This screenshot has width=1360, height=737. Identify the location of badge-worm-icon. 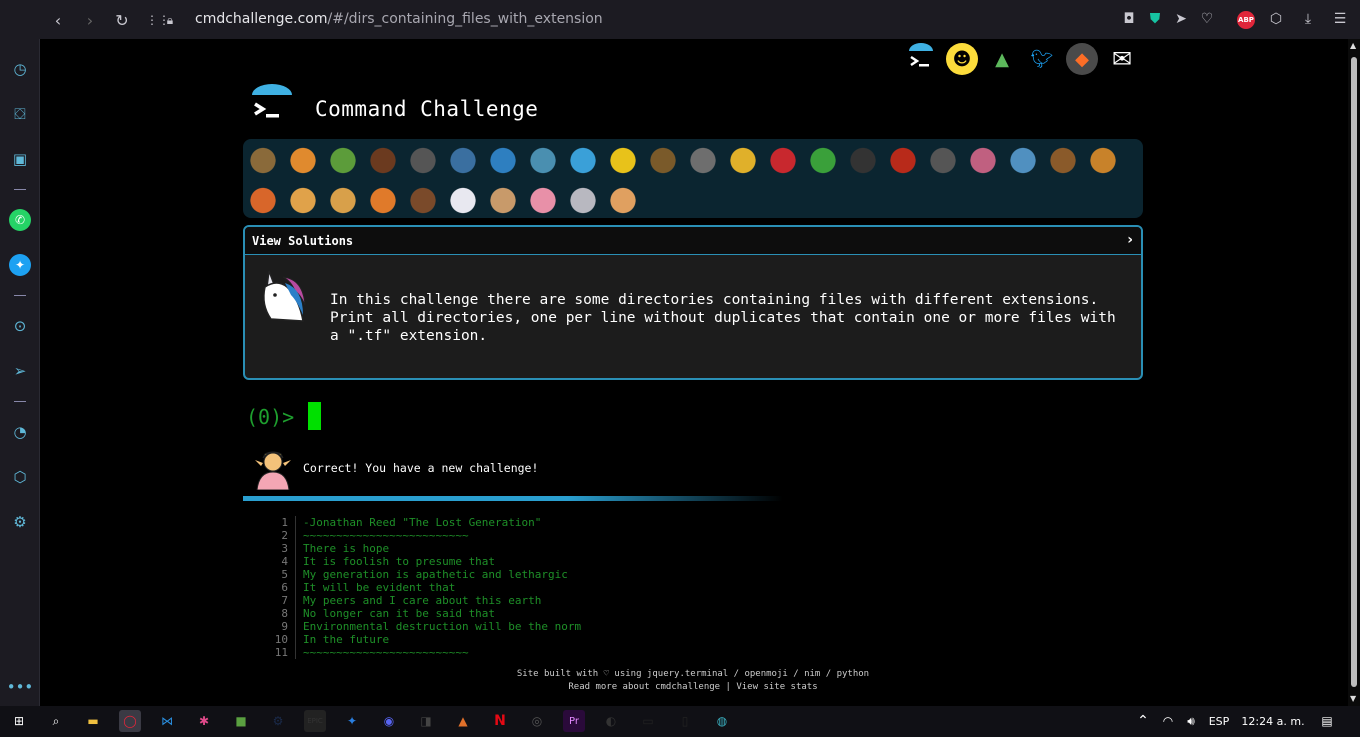
(983, 159).